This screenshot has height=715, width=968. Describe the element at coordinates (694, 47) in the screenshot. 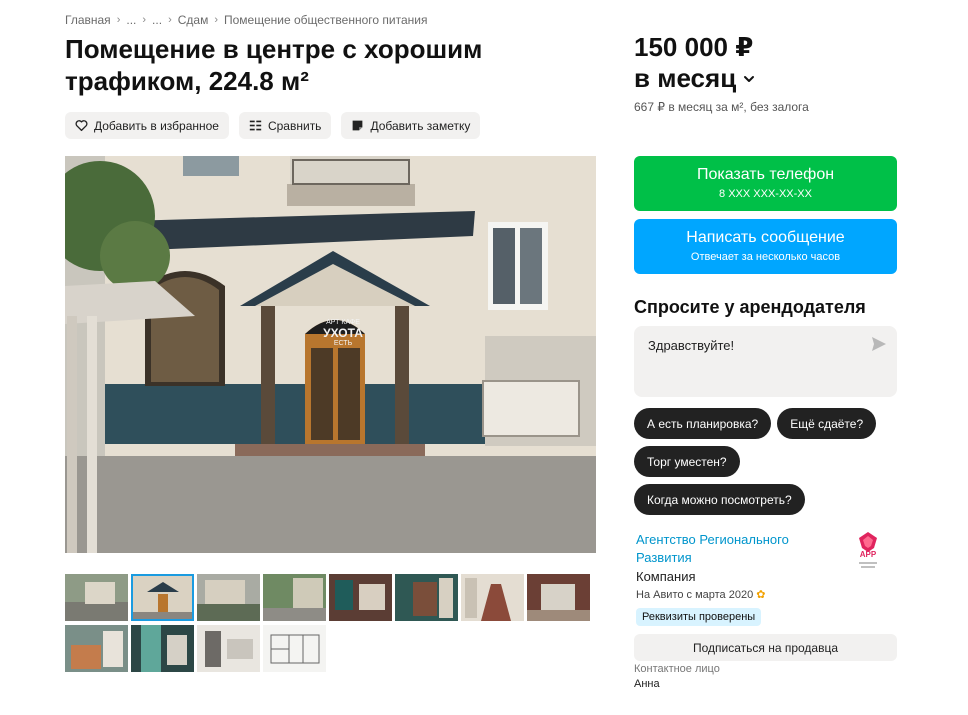

I see `price-amount: 150 000 ₽` at that location.